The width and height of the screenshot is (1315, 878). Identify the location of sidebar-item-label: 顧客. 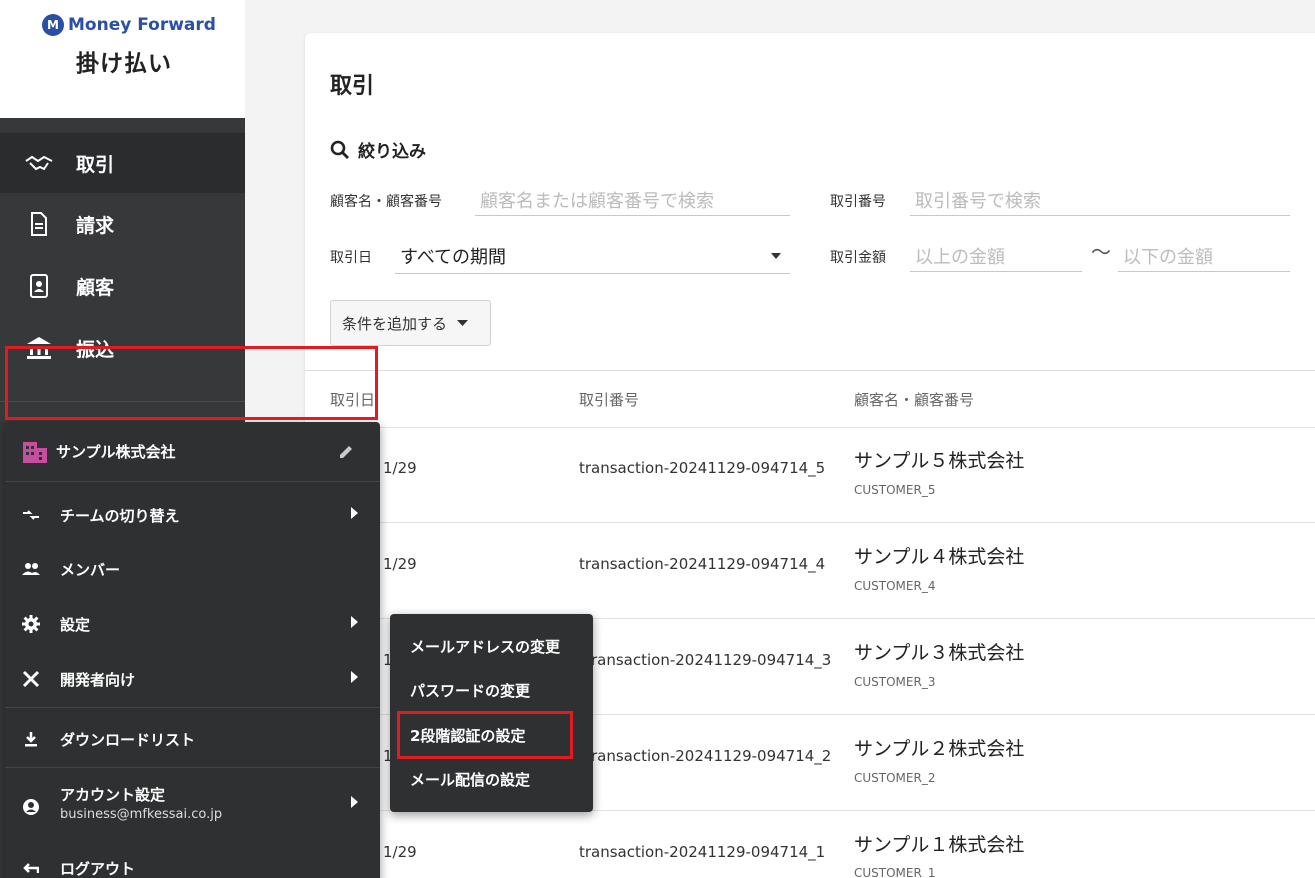
(95, 287).